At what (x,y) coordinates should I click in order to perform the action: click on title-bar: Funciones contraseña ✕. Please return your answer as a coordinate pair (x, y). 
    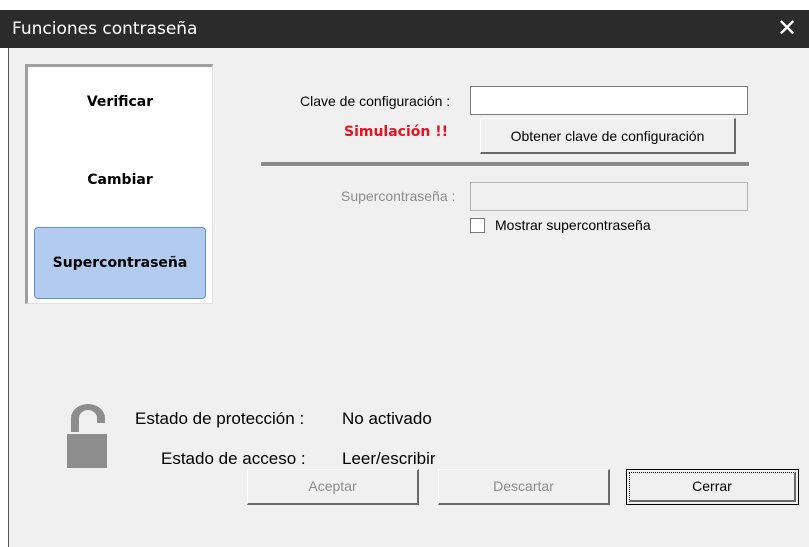
    Looking at the image, I should click on (404, 29).